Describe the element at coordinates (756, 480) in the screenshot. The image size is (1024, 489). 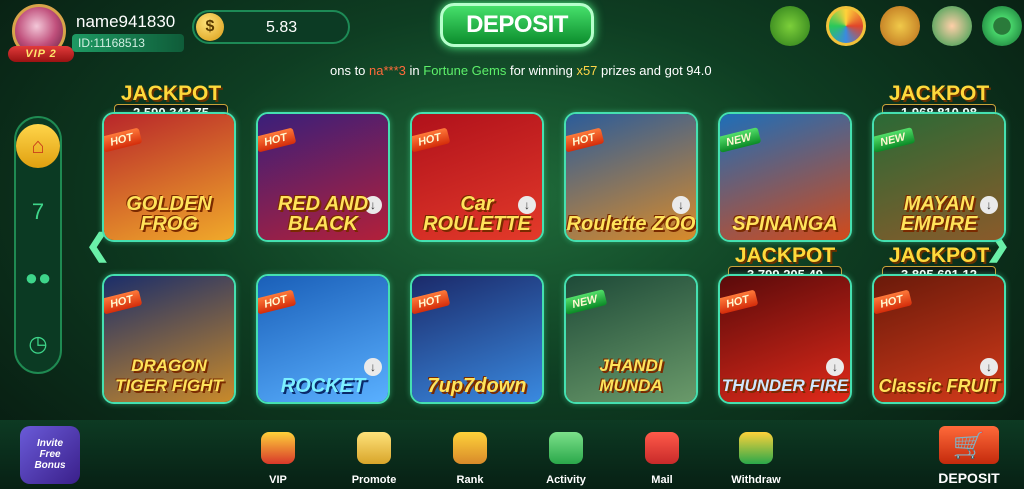
I see `nav-label: Withdraw` at that location.